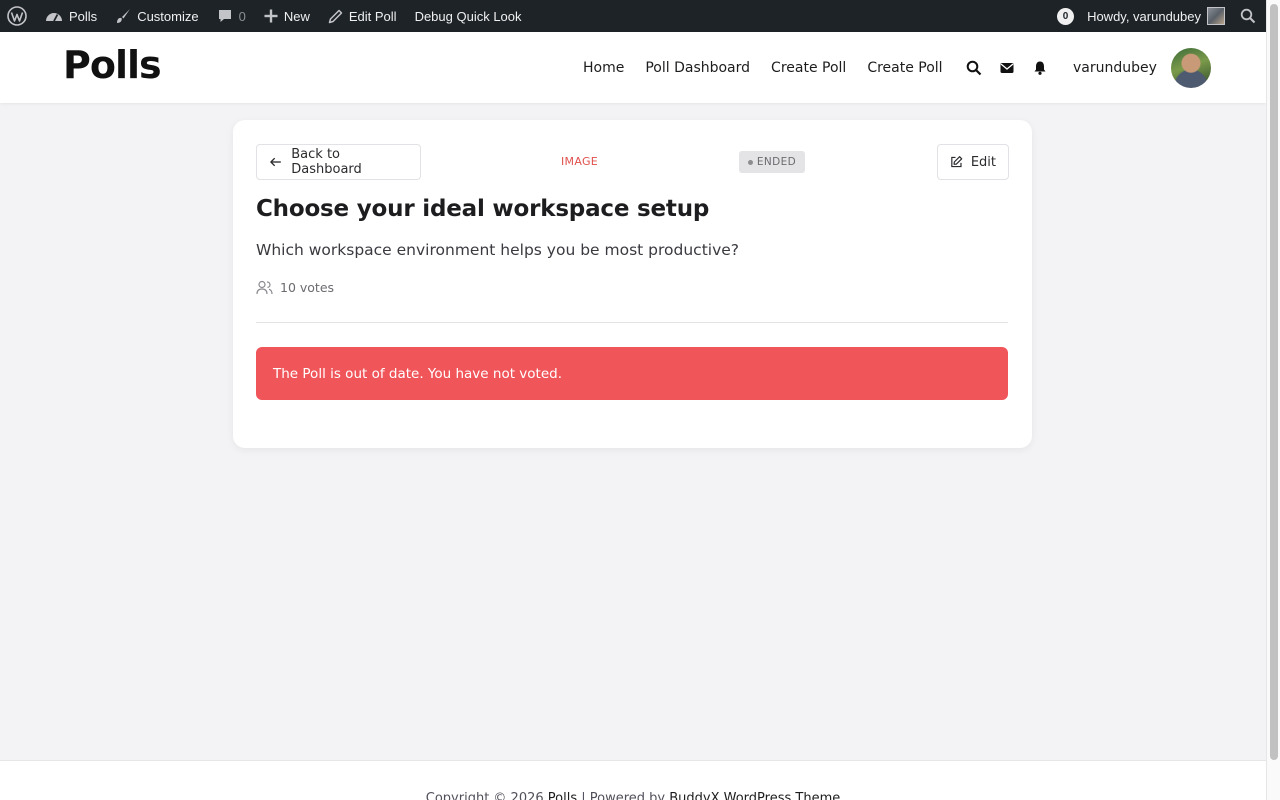  What do you see at coordinates (224, 16) in the screenshot?
I see `comment-icon` at bounding box center [224, 16].